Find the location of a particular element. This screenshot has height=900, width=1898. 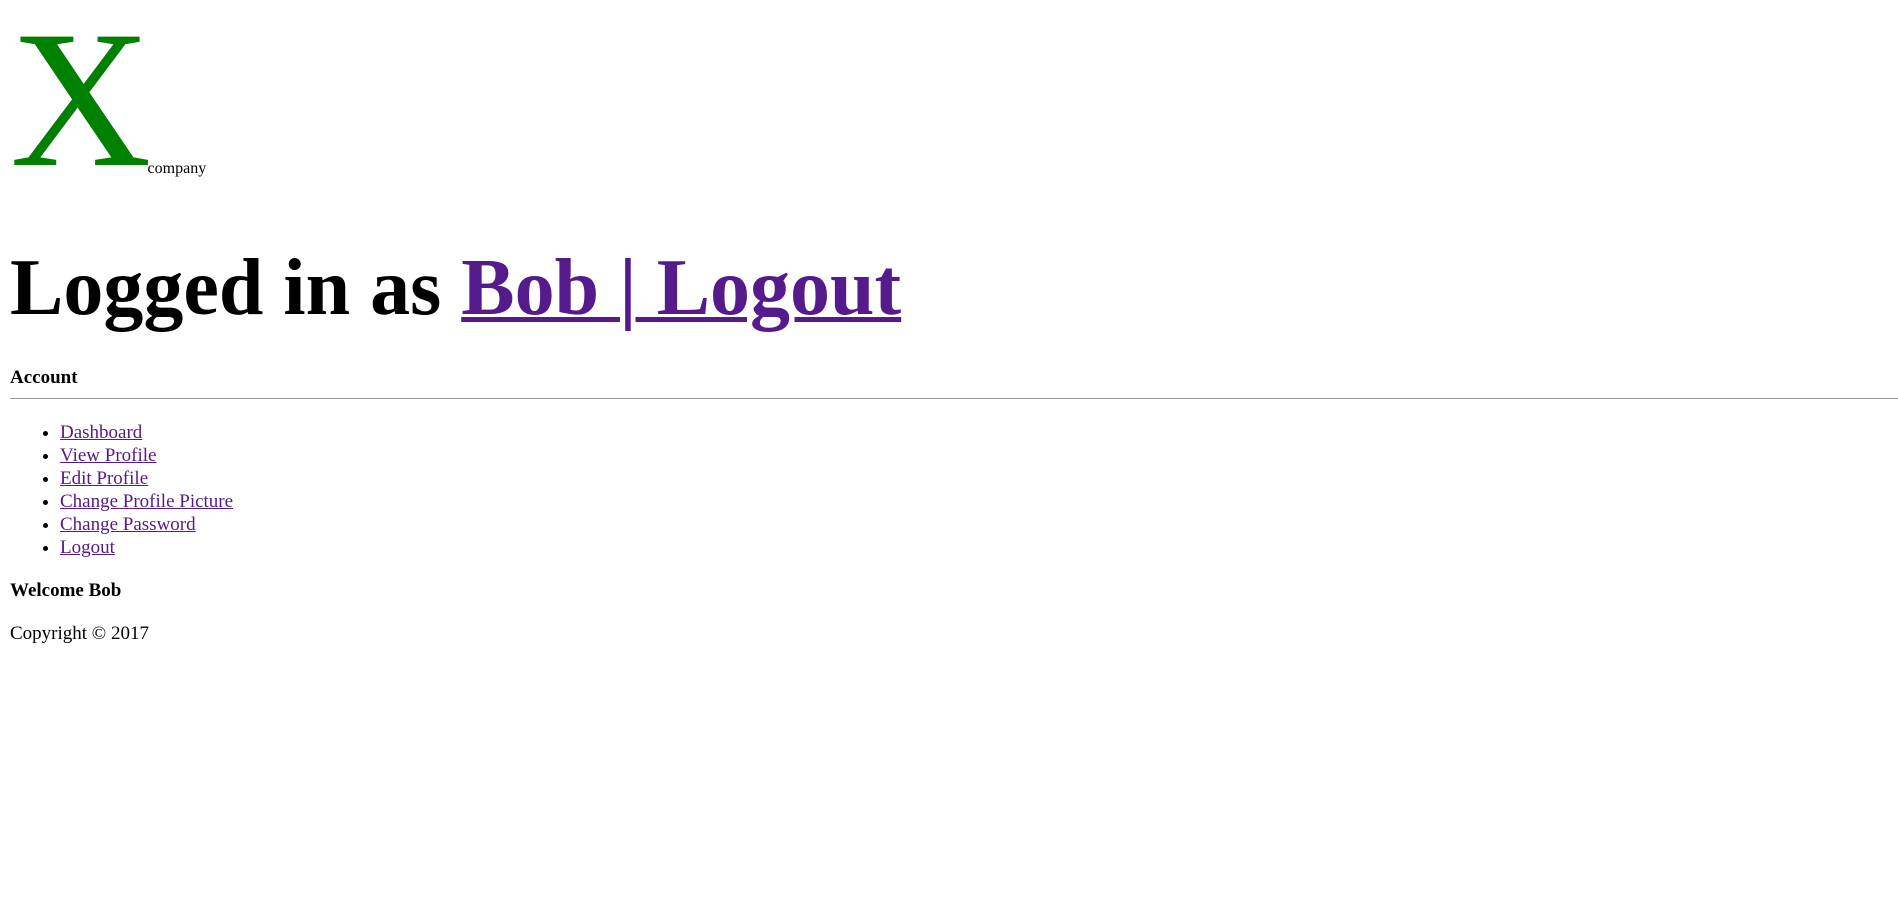

logged-in-heading: Logged in as Bob | Logout is located at coordinates (455, 288).